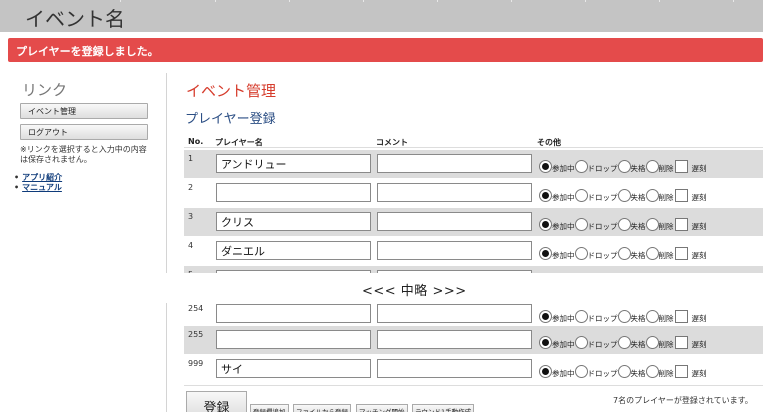  I want to click on manual-link: マニュアル, so click(42, 187).